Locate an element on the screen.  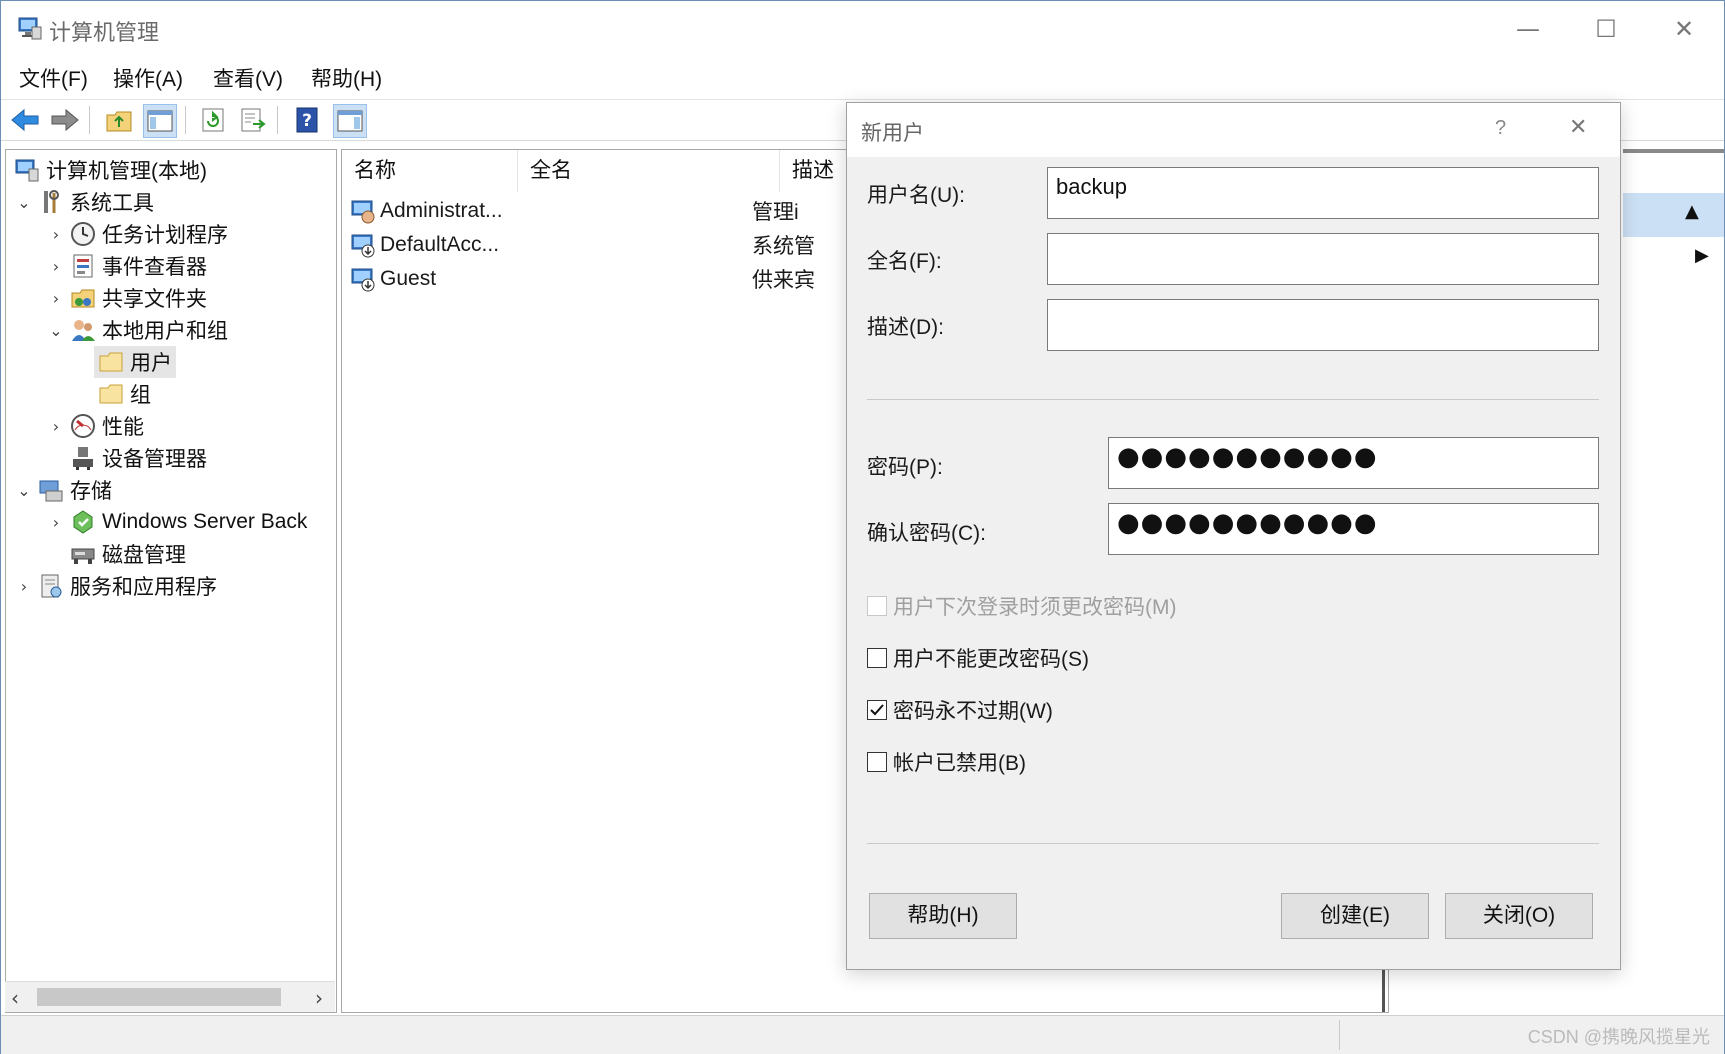
tree-label: 服务和应用程序 is located at coordinates (143, 587).